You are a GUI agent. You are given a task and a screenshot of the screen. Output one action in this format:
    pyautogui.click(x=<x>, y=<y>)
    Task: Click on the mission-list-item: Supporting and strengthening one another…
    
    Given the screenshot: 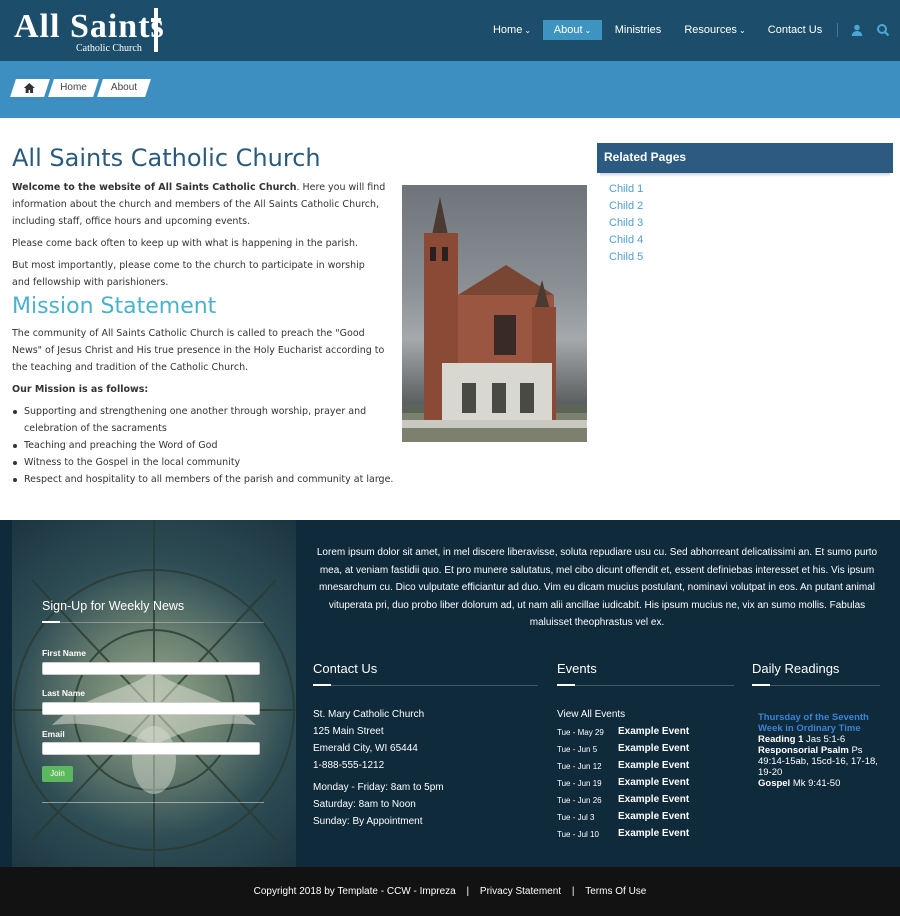 What is the action you would take?
    pyautogui.click(x=203, y=420)
    